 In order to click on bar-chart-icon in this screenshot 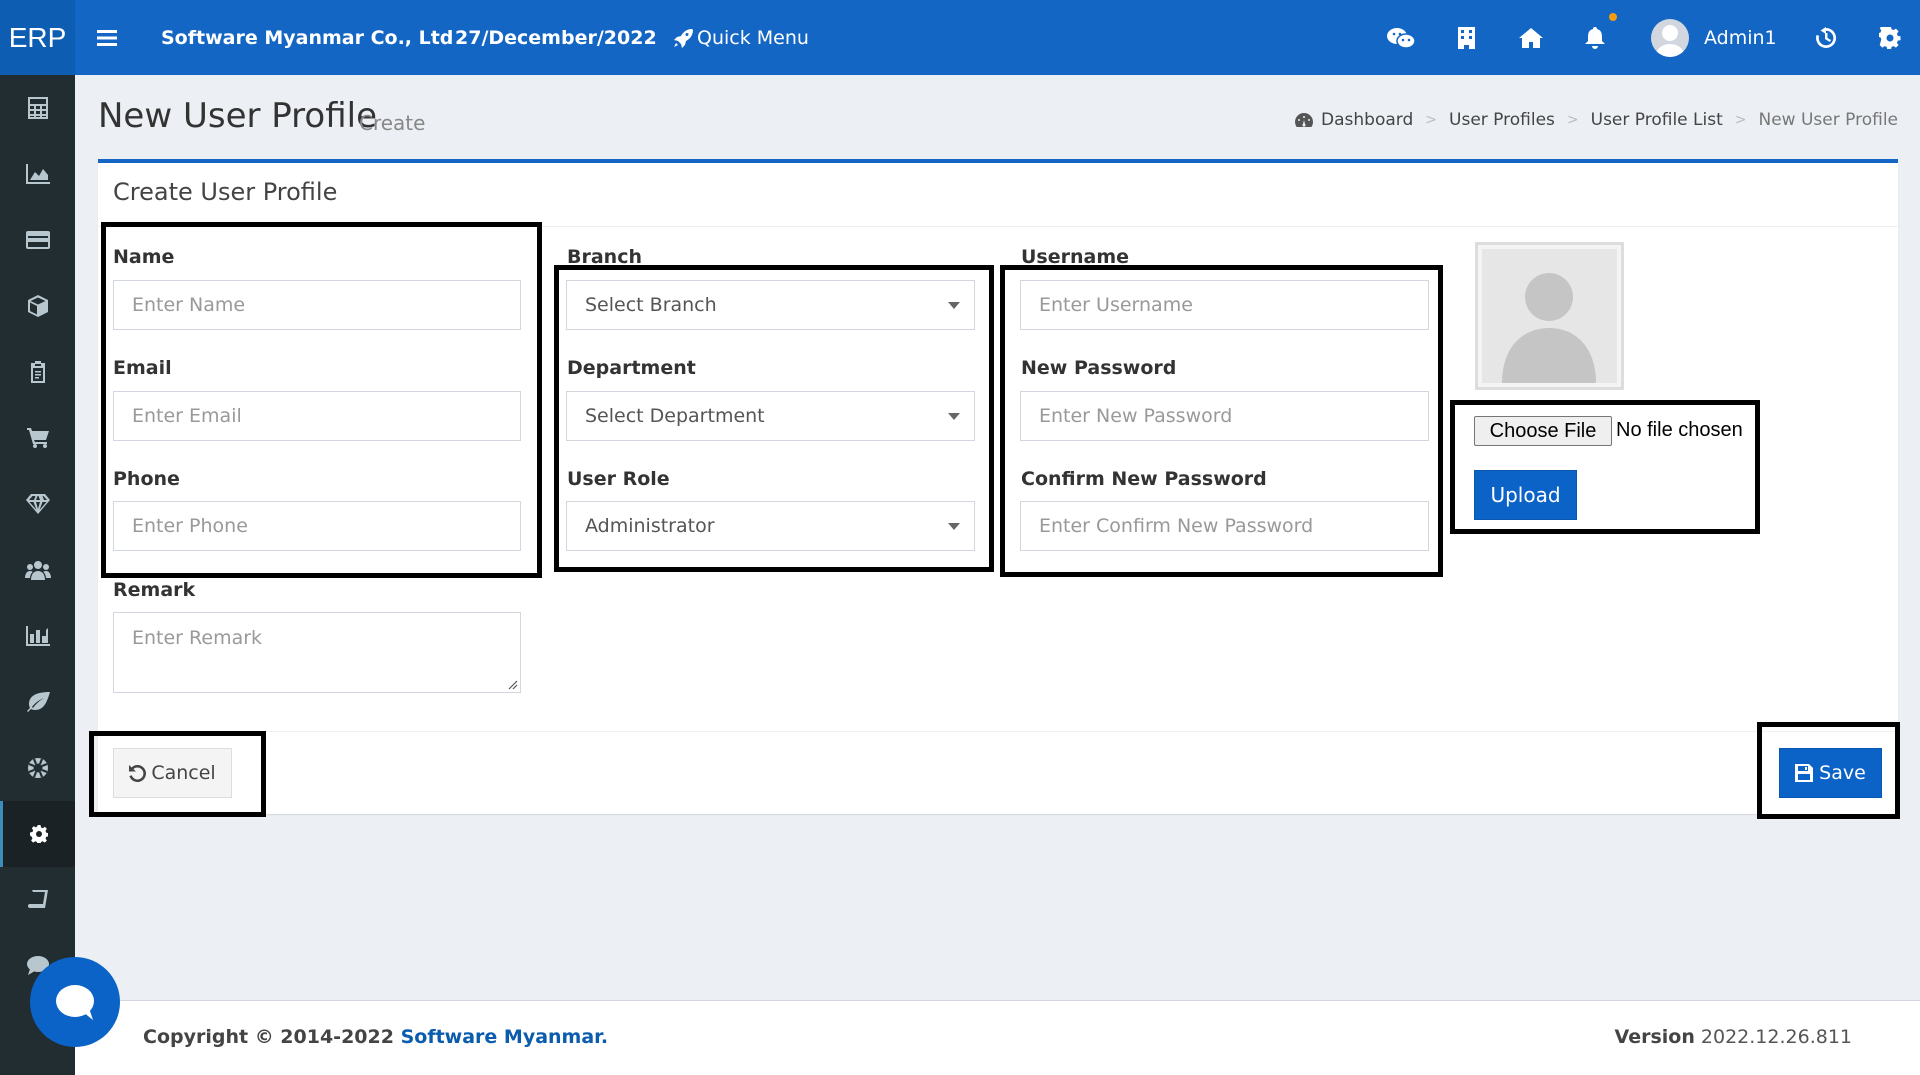, I will do `click(37, 636)`.